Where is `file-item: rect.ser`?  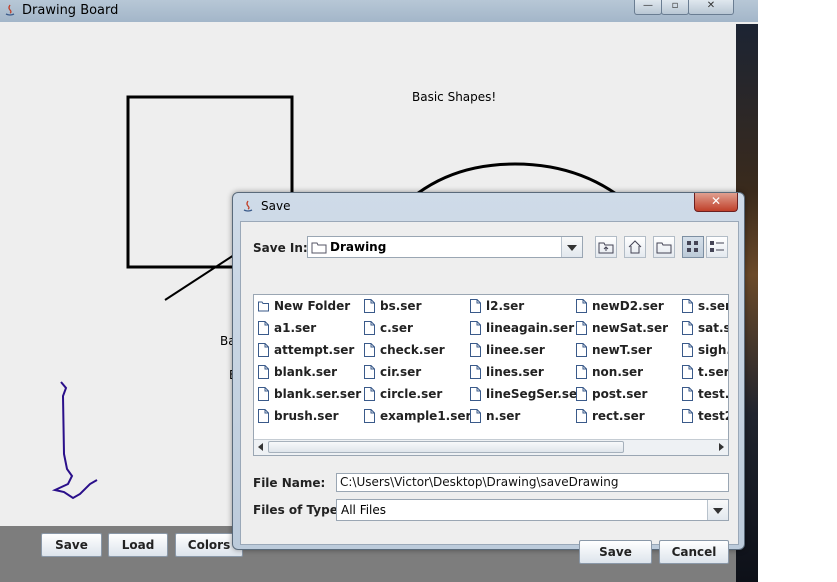 file-item: rect.ser is located at coordinates (610, 419).